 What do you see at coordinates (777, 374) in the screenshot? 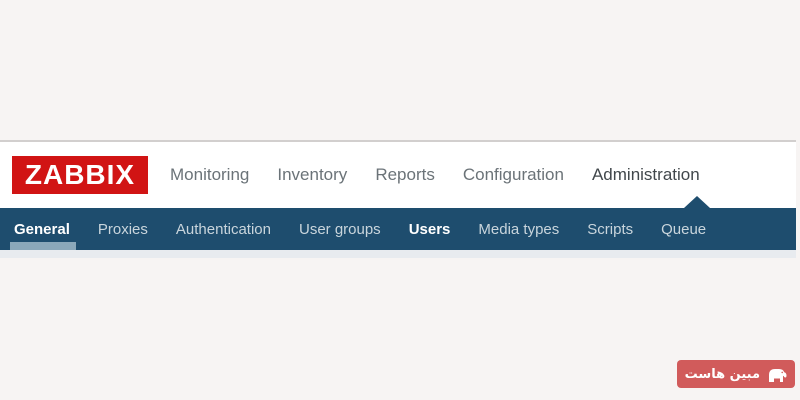
I see `elephant-icon` at bounding box center [777, 374].